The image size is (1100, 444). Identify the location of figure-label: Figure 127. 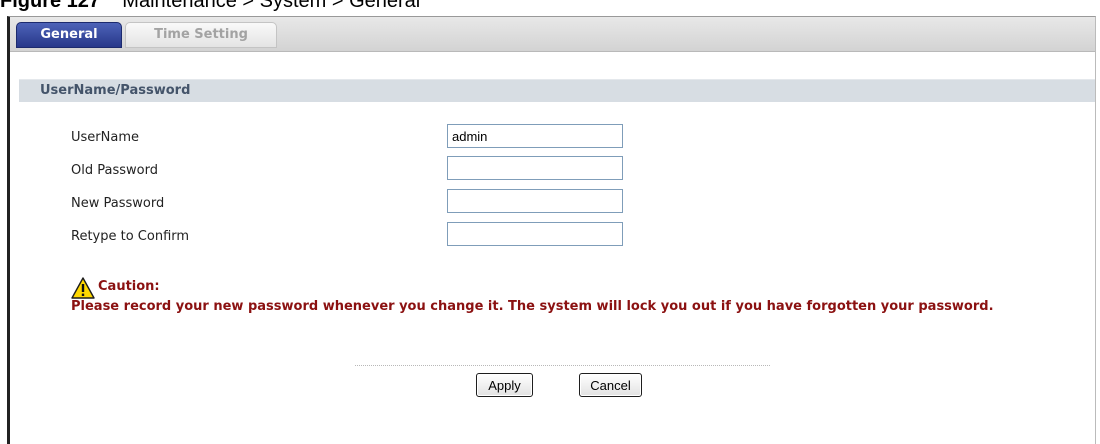
(50, 6).